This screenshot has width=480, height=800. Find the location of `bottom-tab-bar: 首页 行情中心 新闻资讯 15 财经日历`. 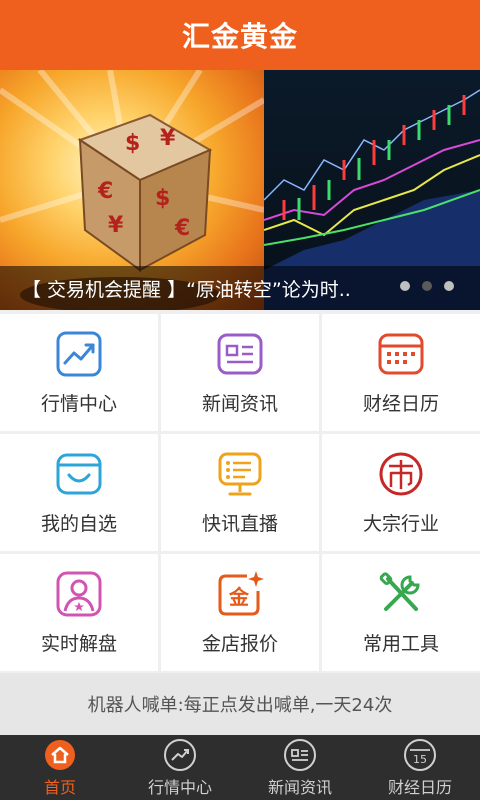

bottom-tab-bar: 首页 行情中心 新闻资讯 15 财经日历 is located at coordinates (240, 767).